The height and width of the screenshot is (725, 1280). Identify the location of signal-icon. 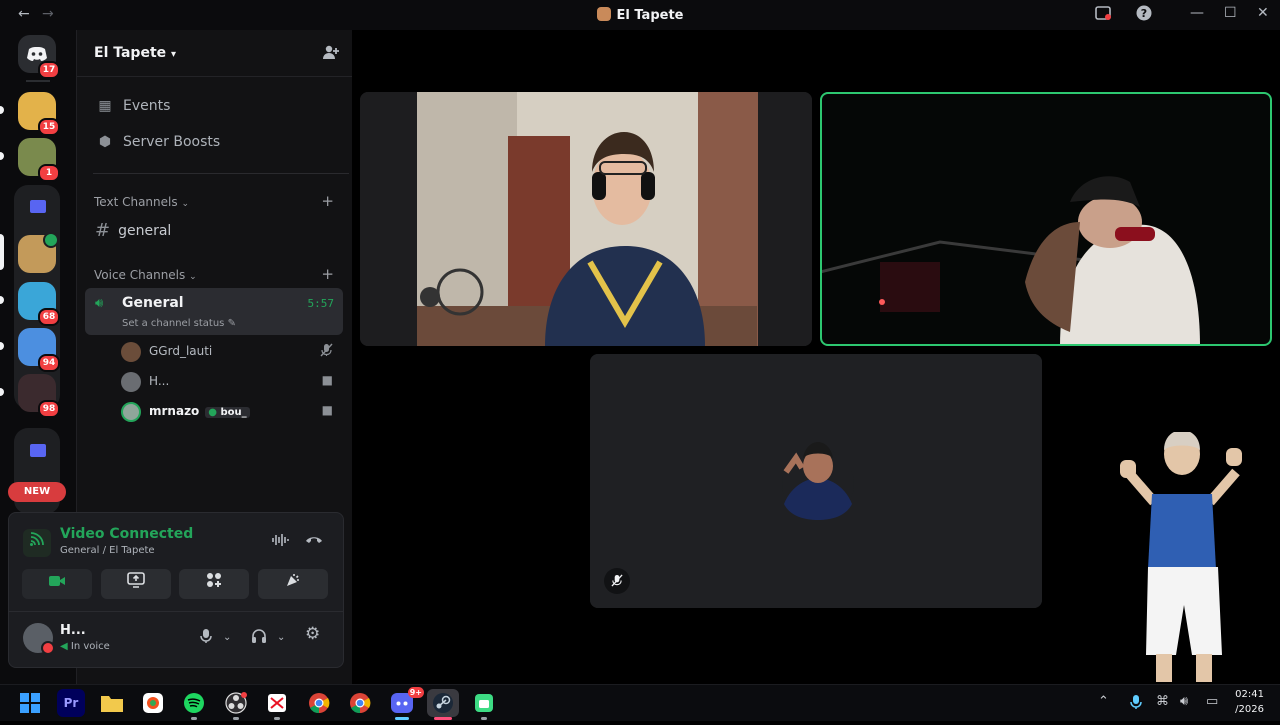
(37, 543).